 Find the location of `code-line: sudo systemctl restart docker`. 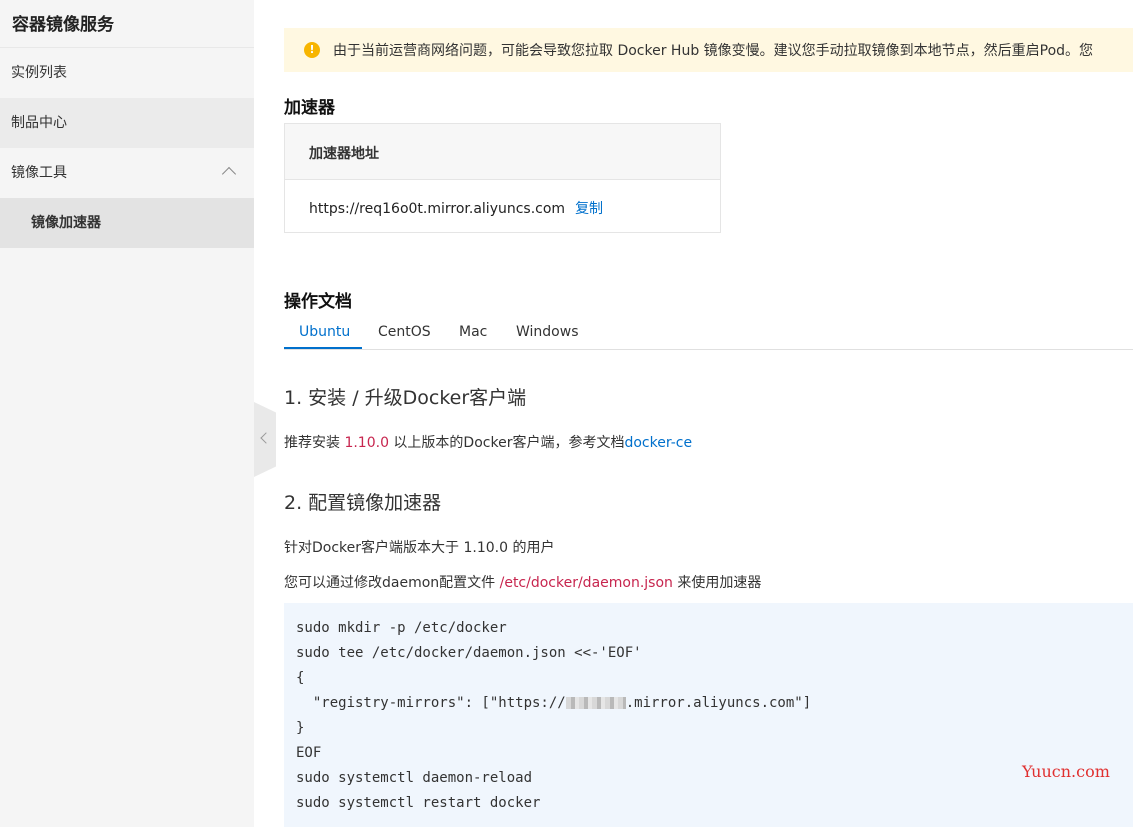

code-line: sudo systemctl restart docker is located at coordinates (418, 803).